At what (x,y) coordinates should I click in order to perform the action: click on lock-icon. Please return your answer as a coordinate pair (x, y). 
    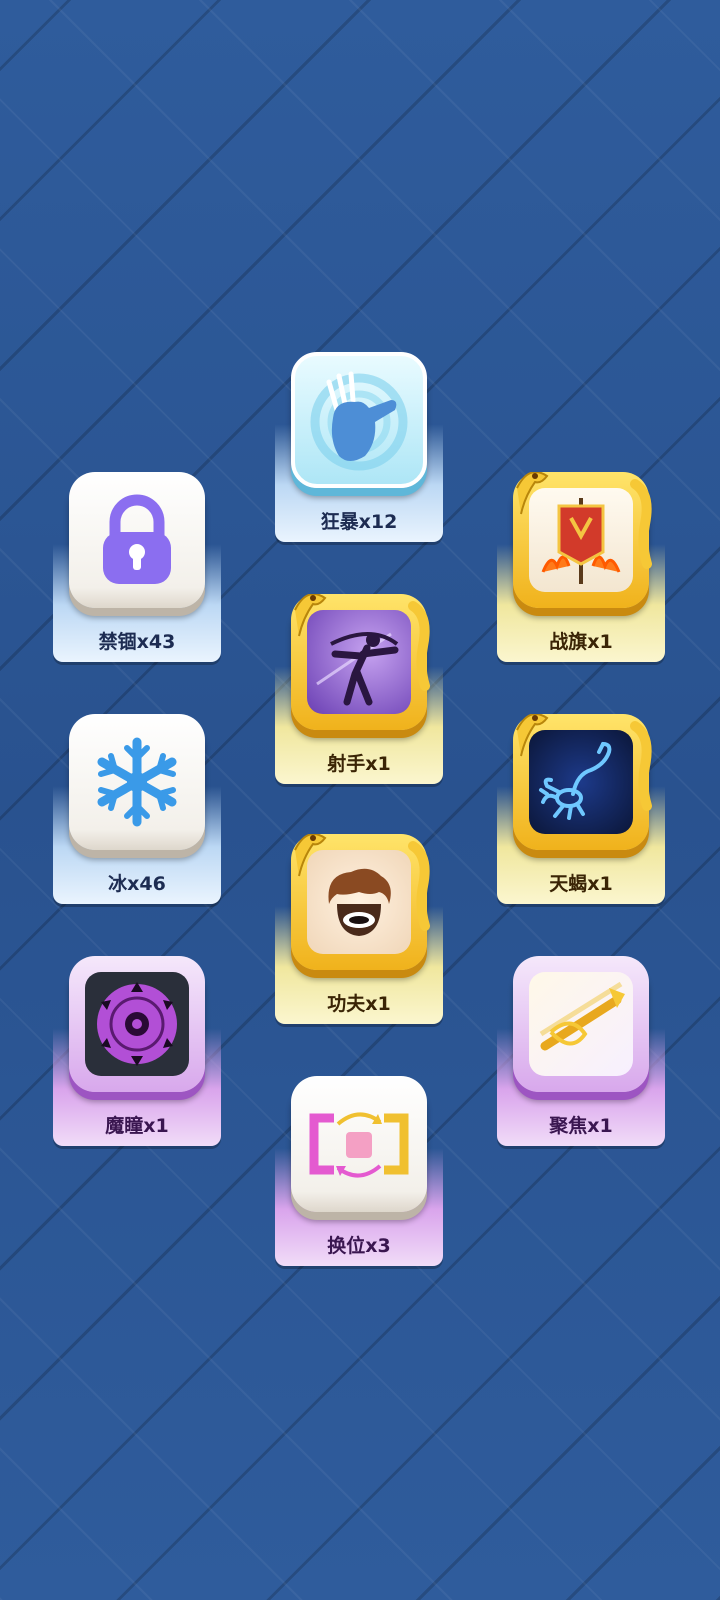
    Looking at the image, I should click on (137, 539).